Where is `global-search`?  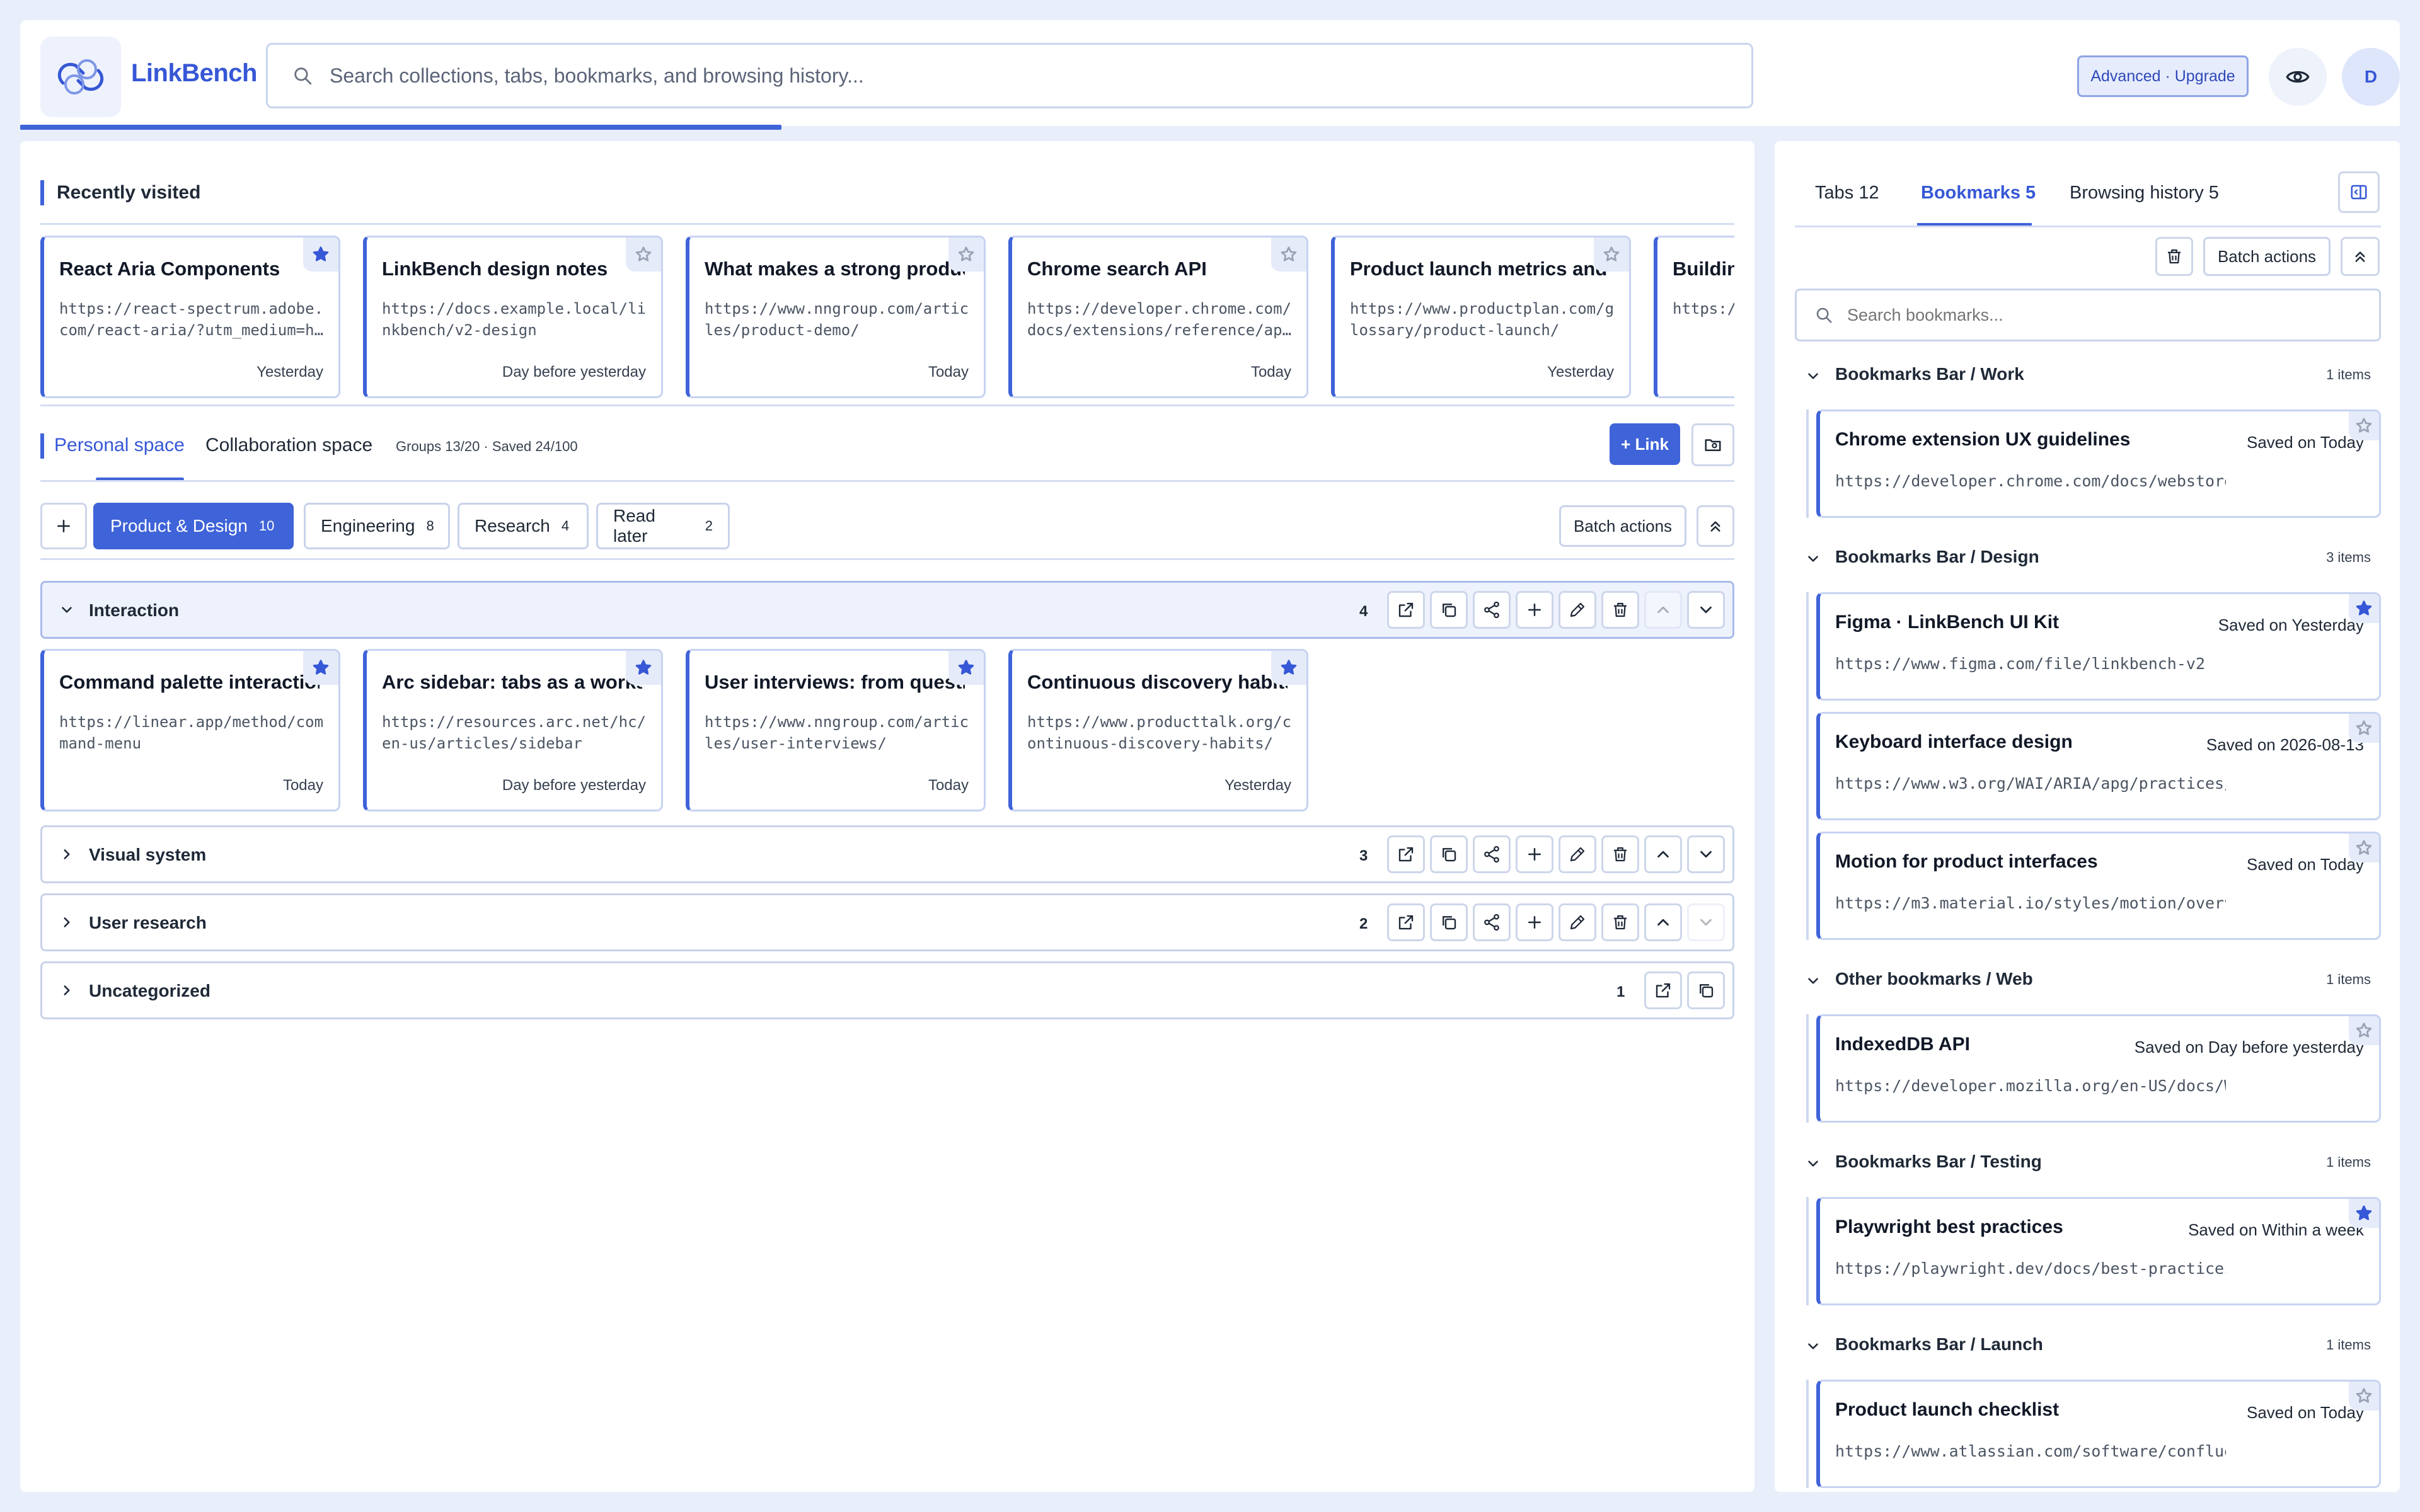
global-search is located at coordinates (1010, 75).